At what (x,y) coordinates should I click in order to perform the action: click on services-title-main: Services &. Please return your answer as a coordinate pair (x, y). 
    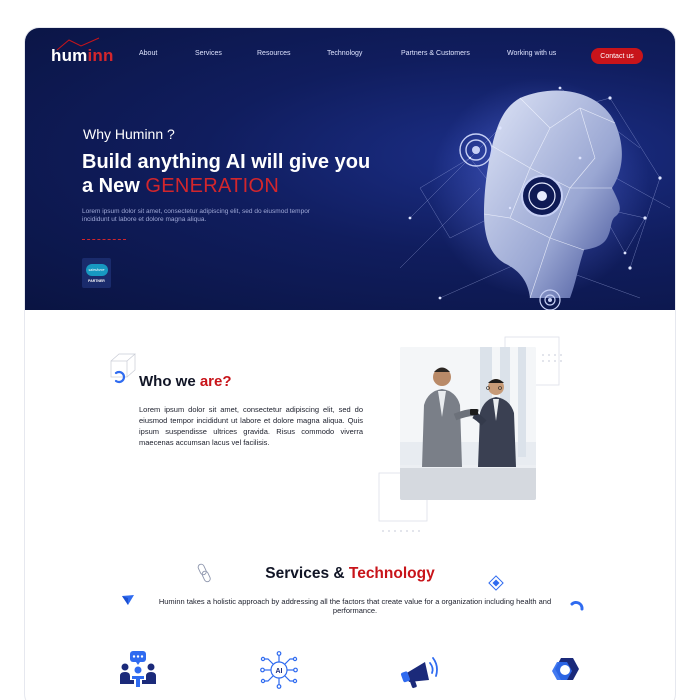
    Looking at the image, I should click on (307, 573).